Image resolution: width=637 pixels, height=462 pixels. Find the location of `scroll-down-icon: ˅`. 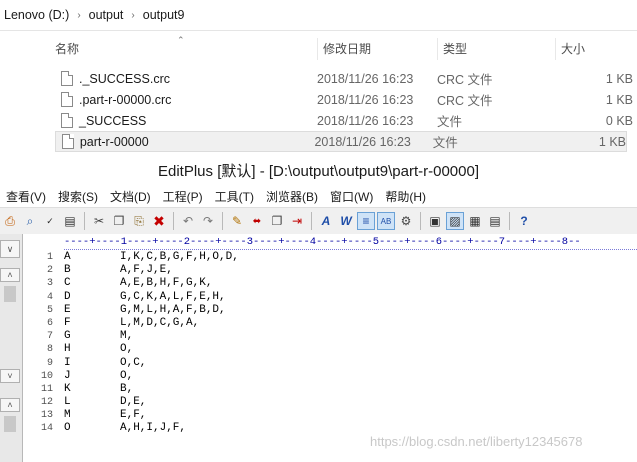

scroll-down-icon: ˅ is located at coordinates (10, 376).